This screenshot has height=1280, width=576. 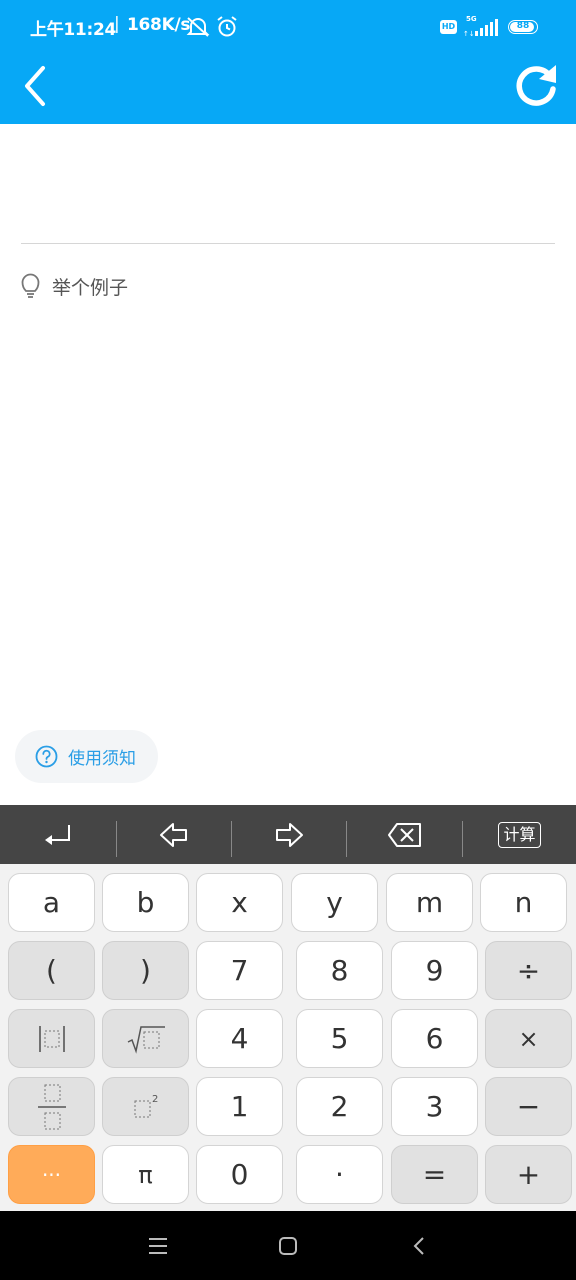 I want to click on key-2: 2, so click(x=339, y=1106).